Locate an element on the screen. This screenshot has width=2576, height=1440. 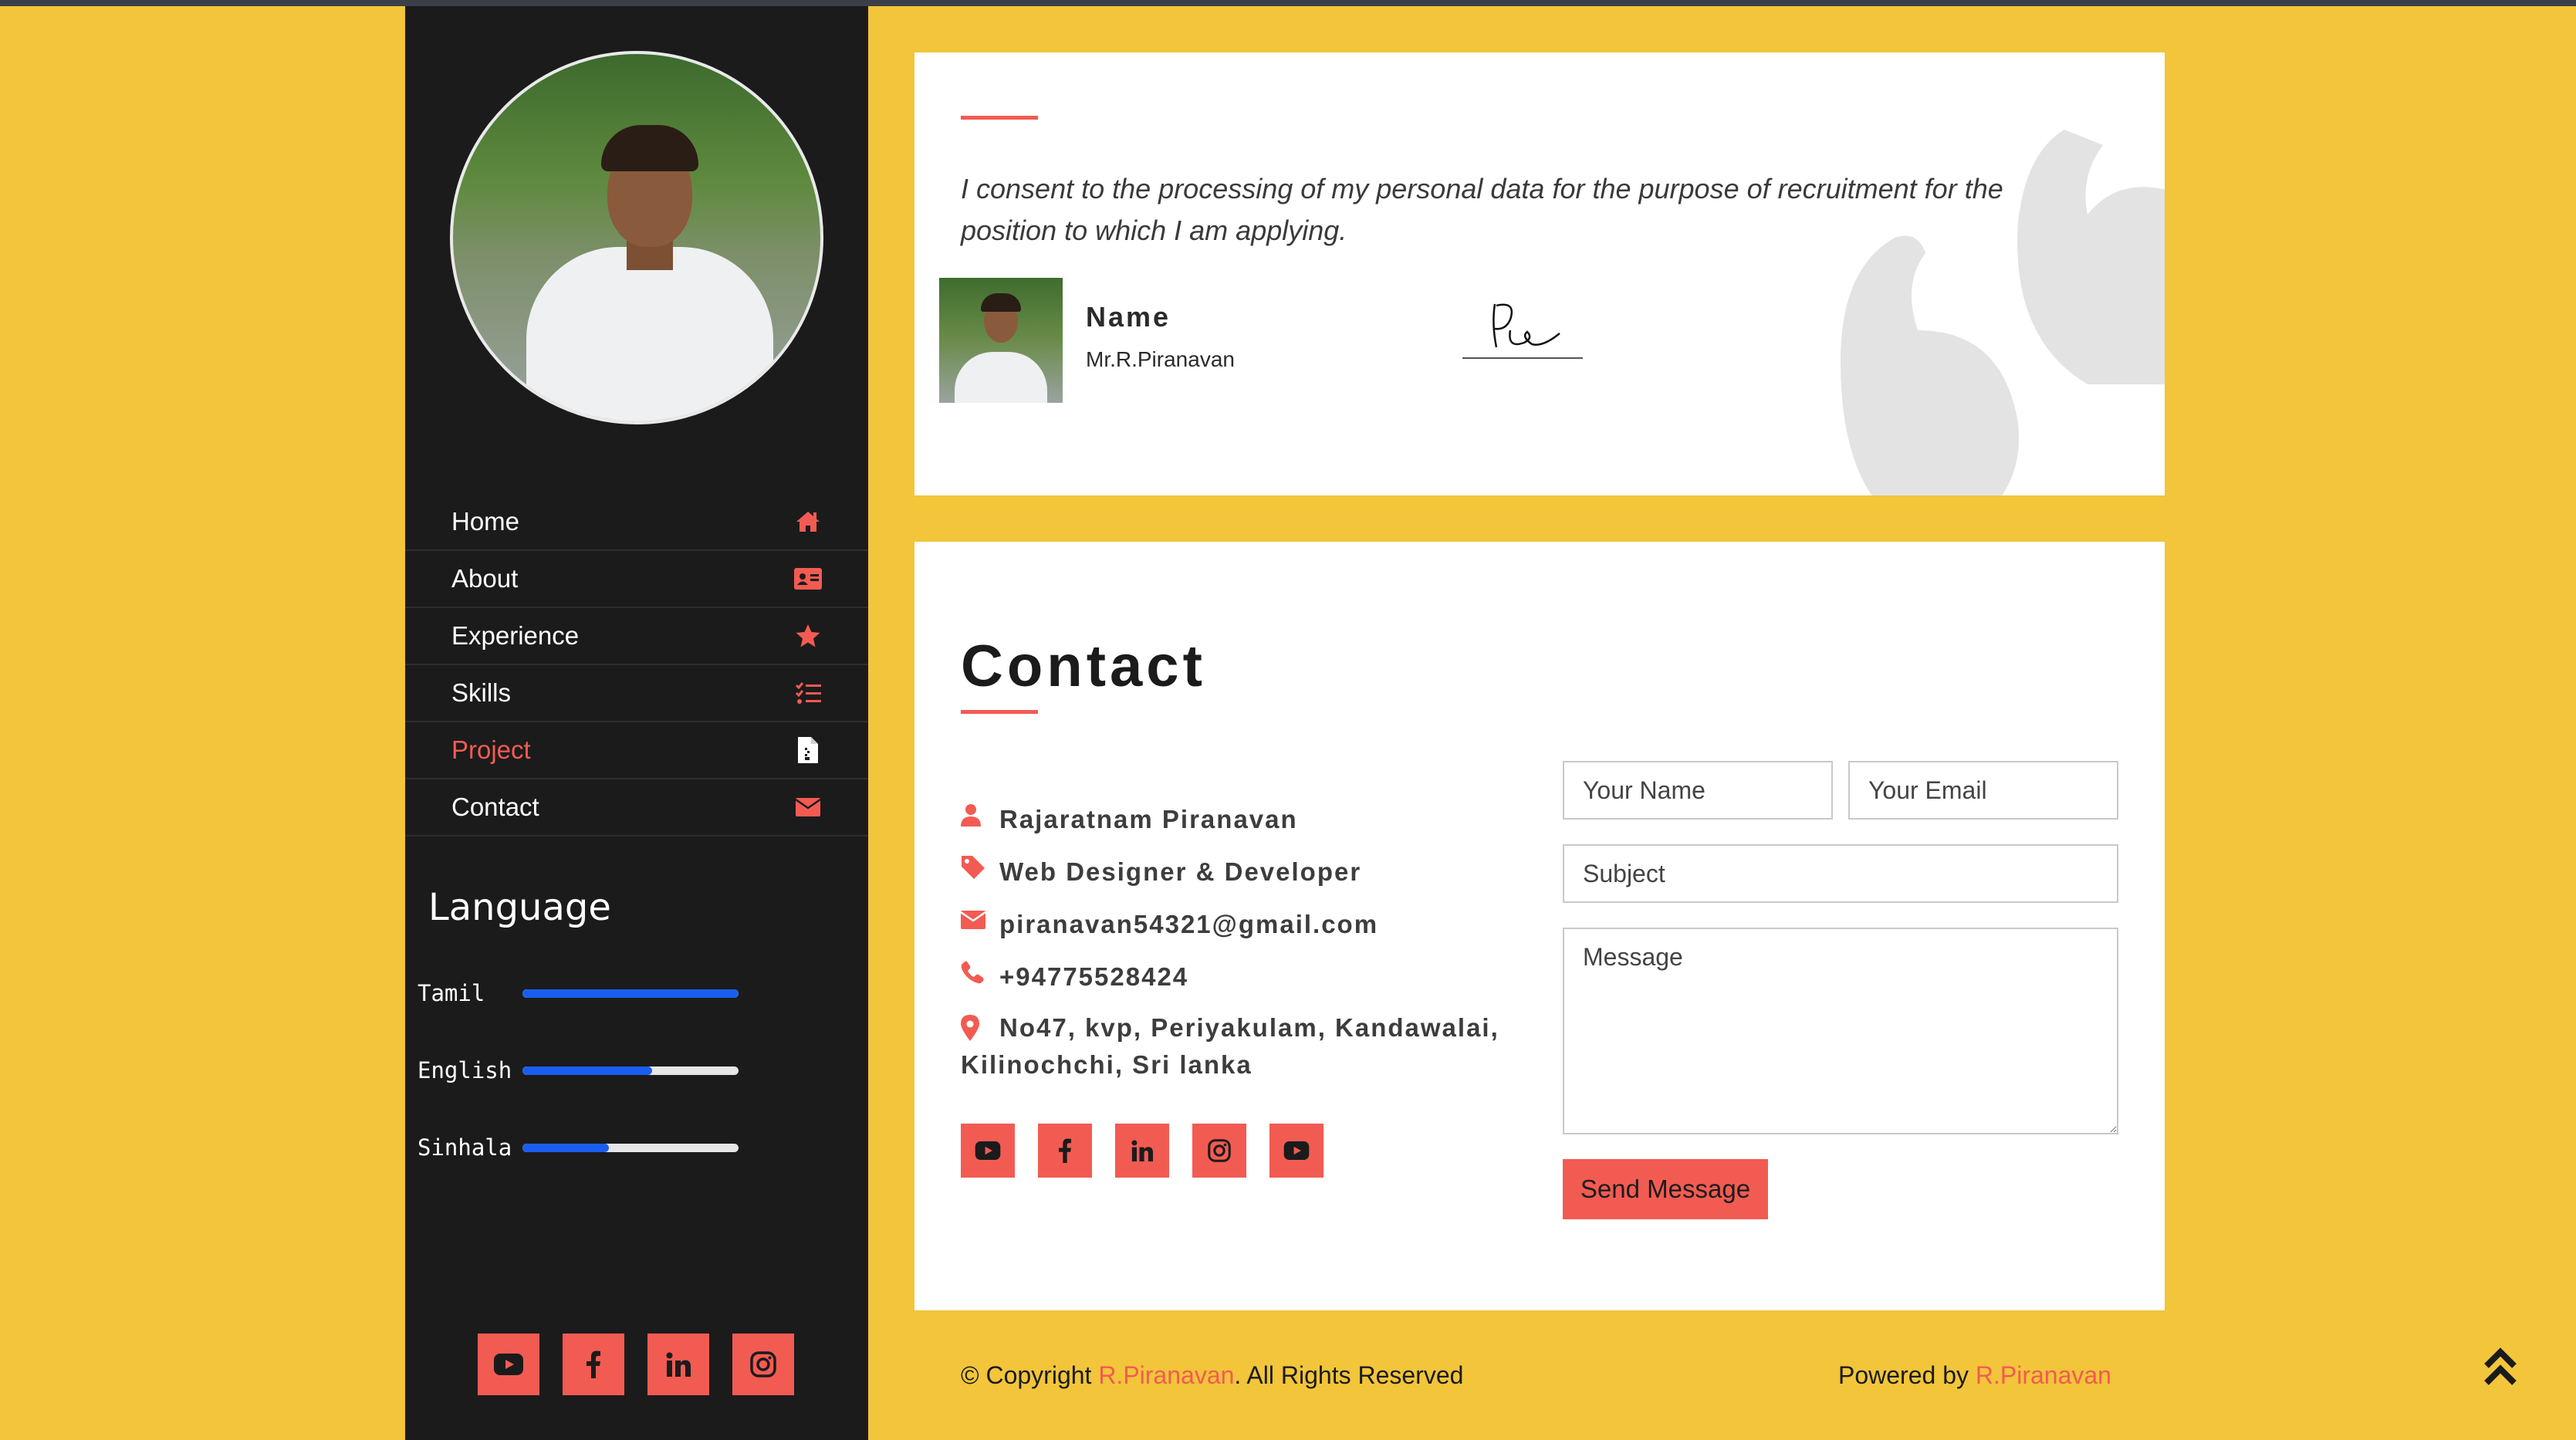
language-row-english: English is located at coordinates (578, 1070).